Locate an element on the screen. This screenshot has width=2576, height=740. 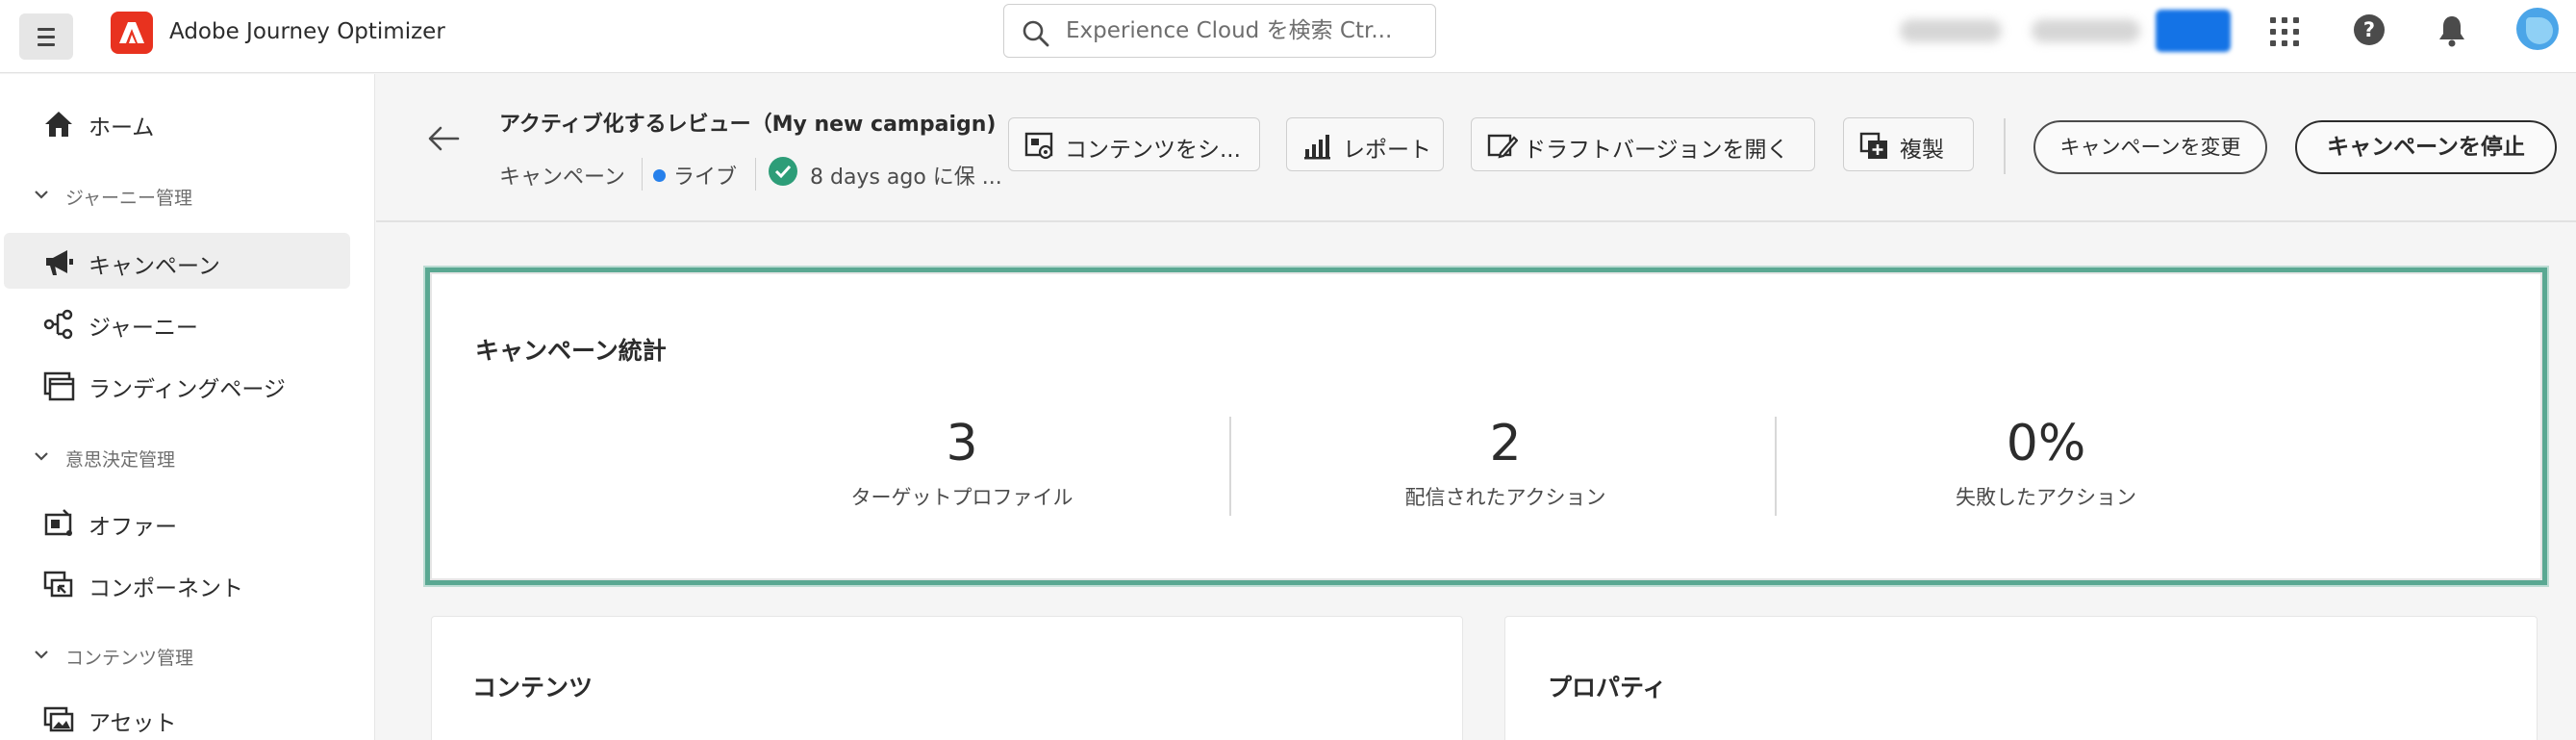
hamburger-icon is located at coordinates (47, 29).